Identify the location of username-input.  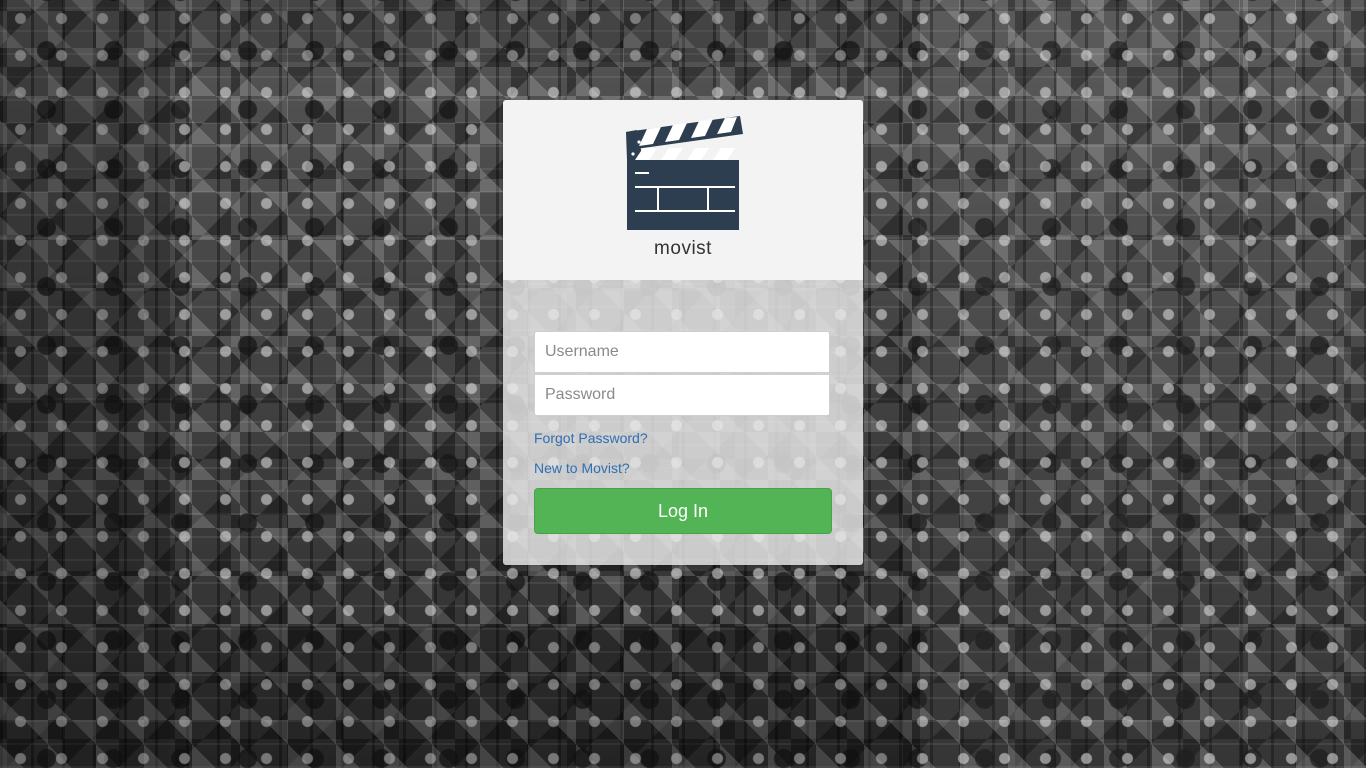
(682, 352).